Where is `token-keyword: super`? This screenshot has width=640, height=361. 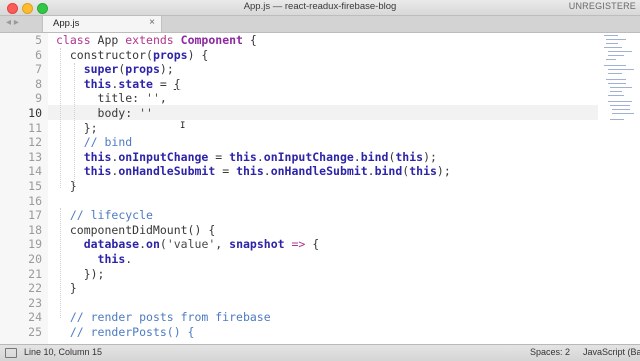 token-keyword: super is located at coordinates (101, 69).